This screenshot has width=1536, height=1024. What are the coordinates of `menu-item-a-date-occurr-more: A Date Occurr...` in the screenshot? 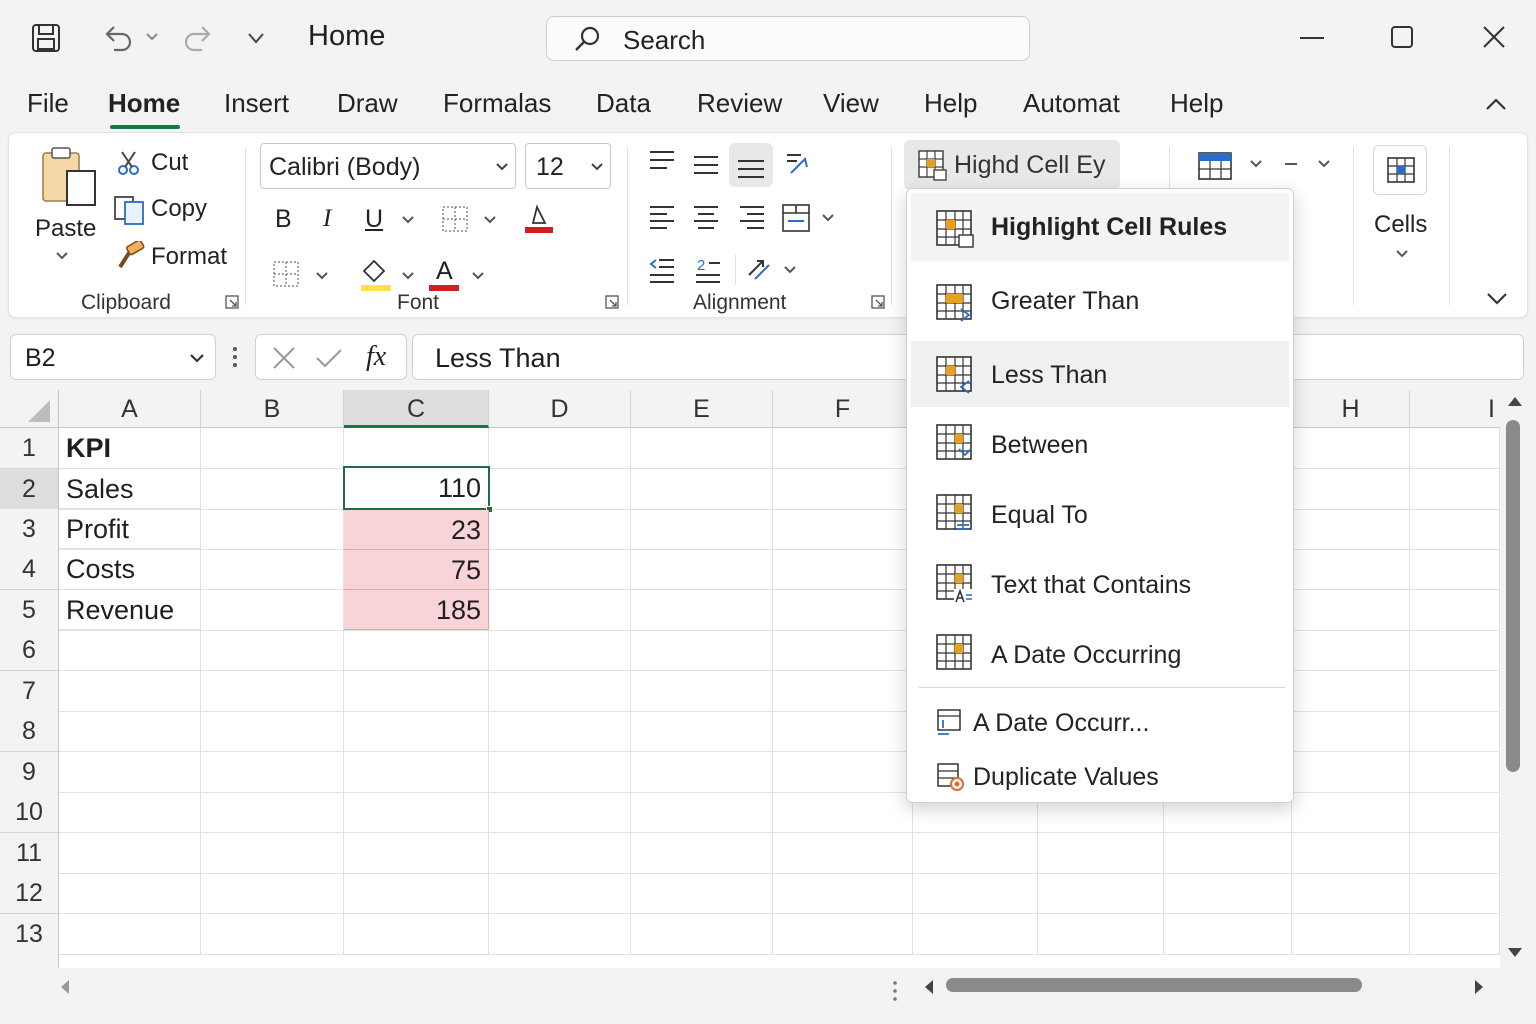 It's located at (1100, 722).